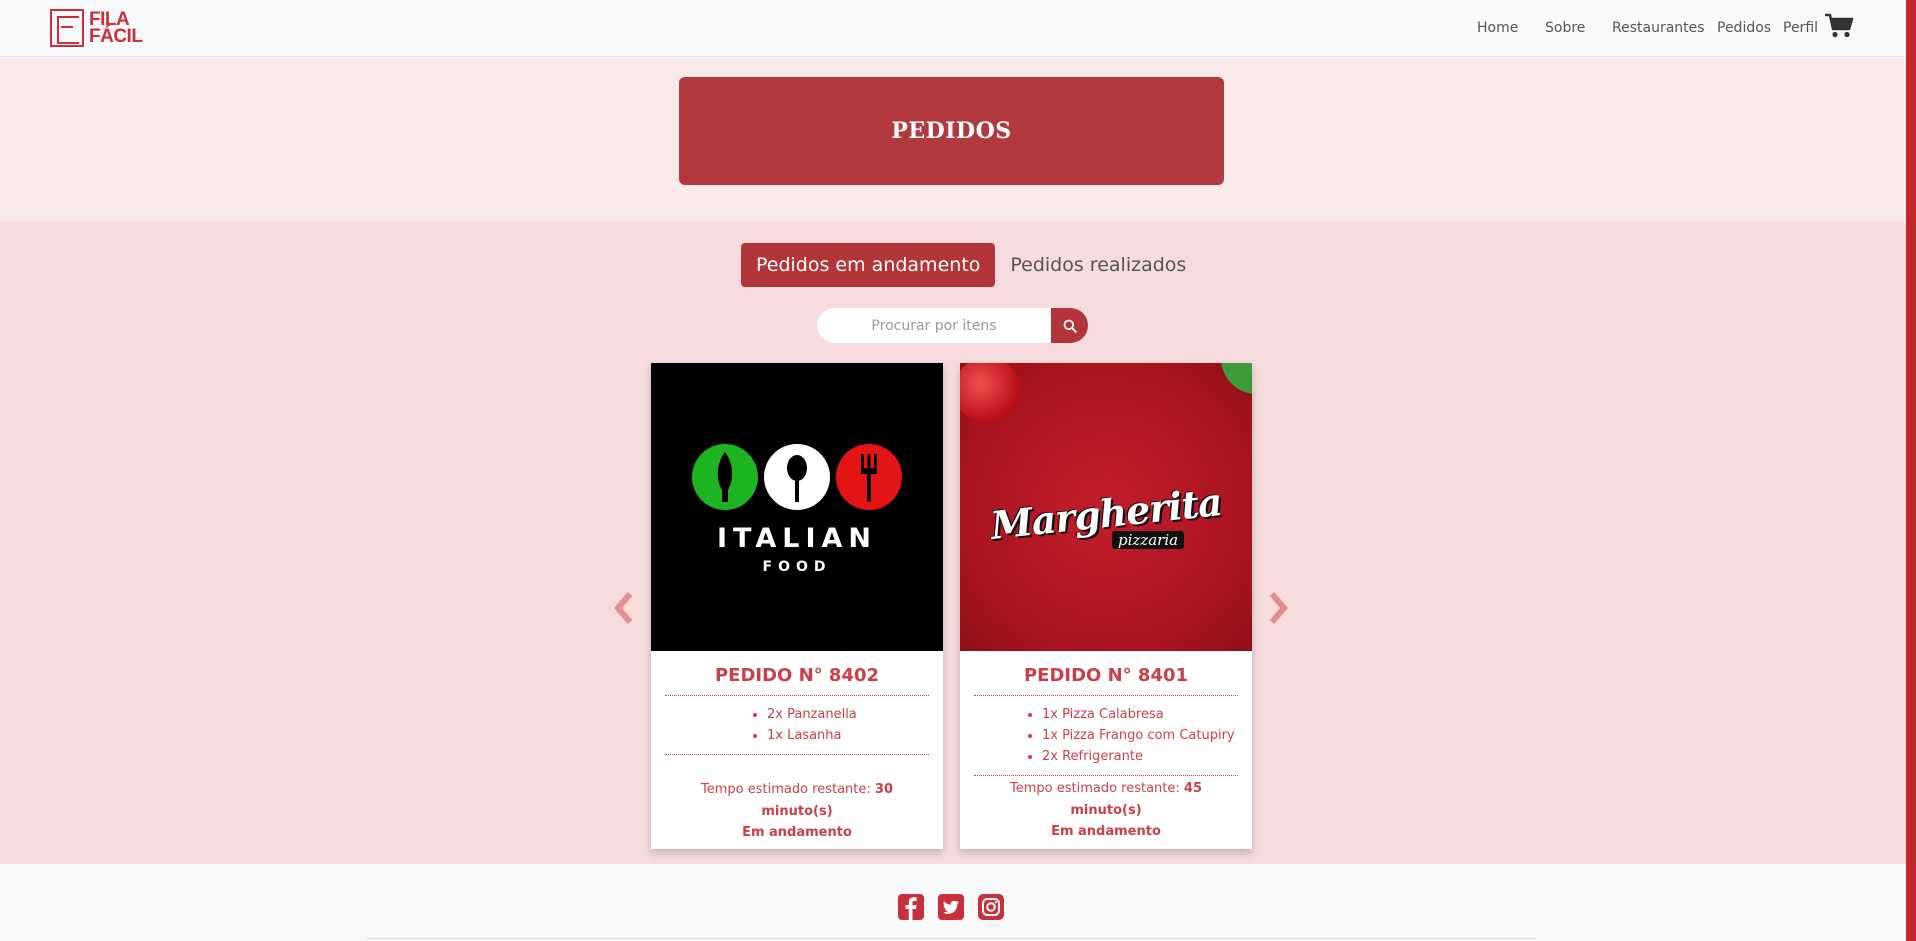 This screenshot has height=941, width=1916. What do you see at coordinates (1839, 26) in the screenshot?
I see `cart-icon` at bounding box center [1839, 26].